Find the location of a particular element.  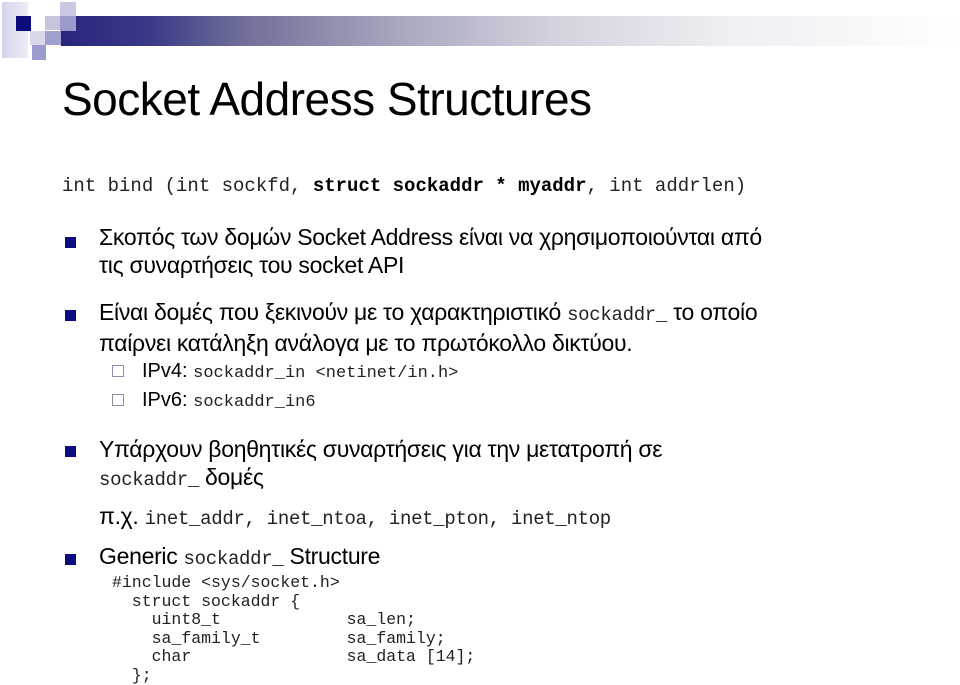

field-type: sa_family_t is located at coordinates (249, 639).